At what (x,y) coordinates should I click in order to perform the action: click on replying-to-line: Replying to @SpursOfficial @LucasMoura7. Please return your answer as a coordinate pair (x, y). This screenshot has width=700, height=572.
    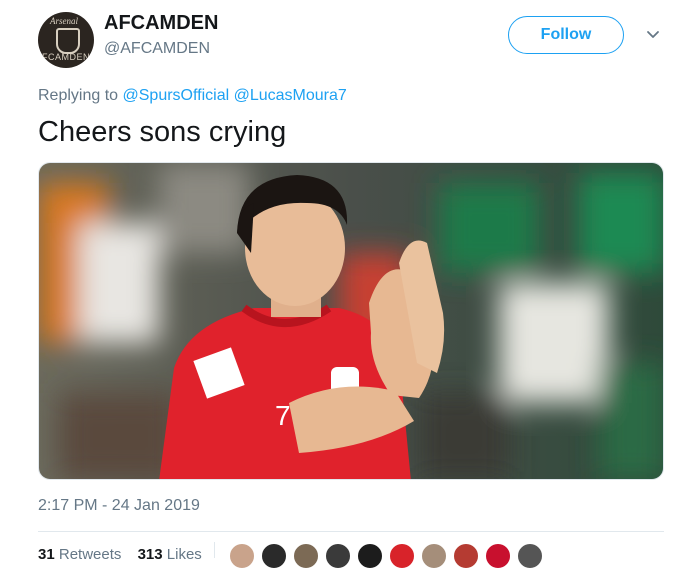
    Looking at the image, I should click on (192, 96).